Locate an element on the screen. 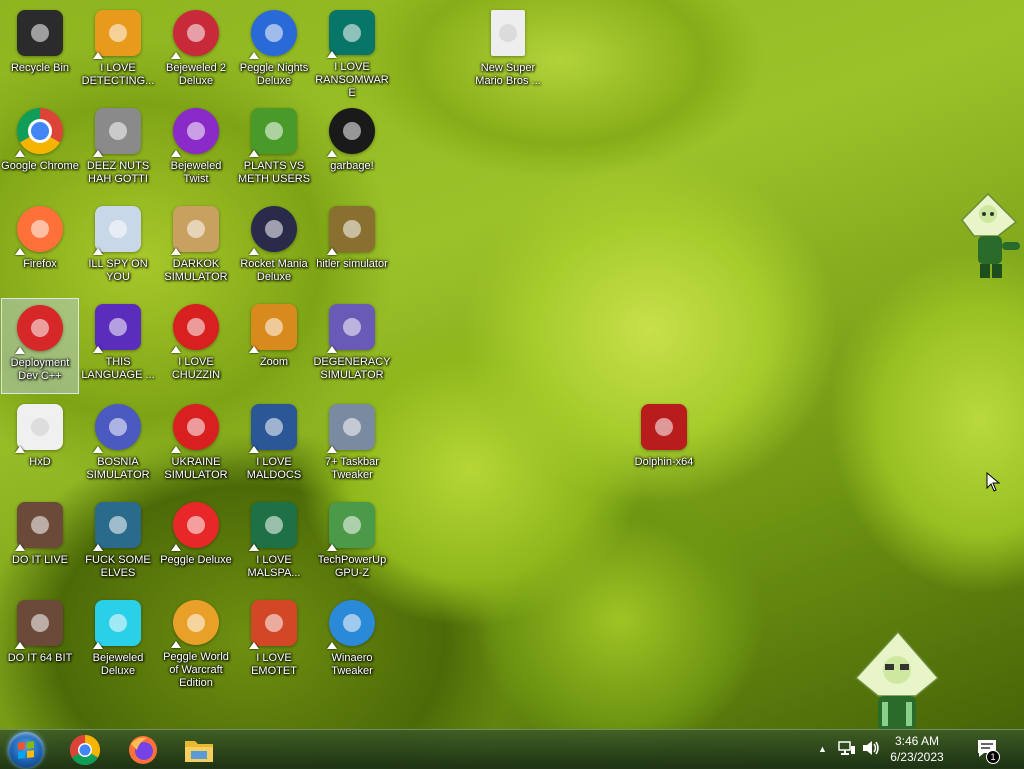  desktop-icon-label: DEGENERACY SIMULATOR is located at coordinates (352, 368).